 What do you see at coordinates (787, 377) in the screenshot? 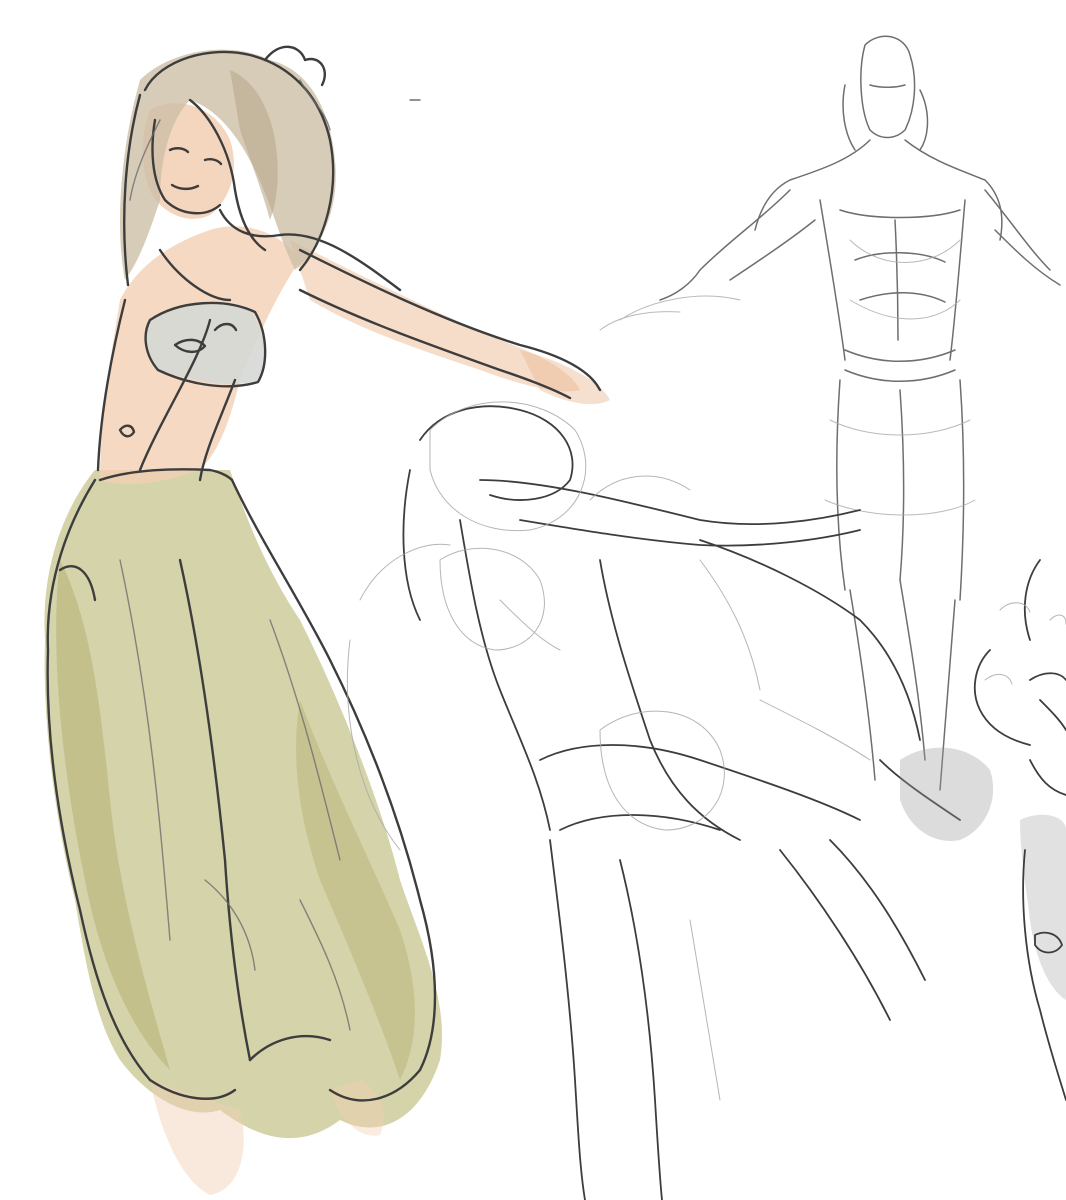
I see `standing-male-construction` at bounding box center [787, 377].